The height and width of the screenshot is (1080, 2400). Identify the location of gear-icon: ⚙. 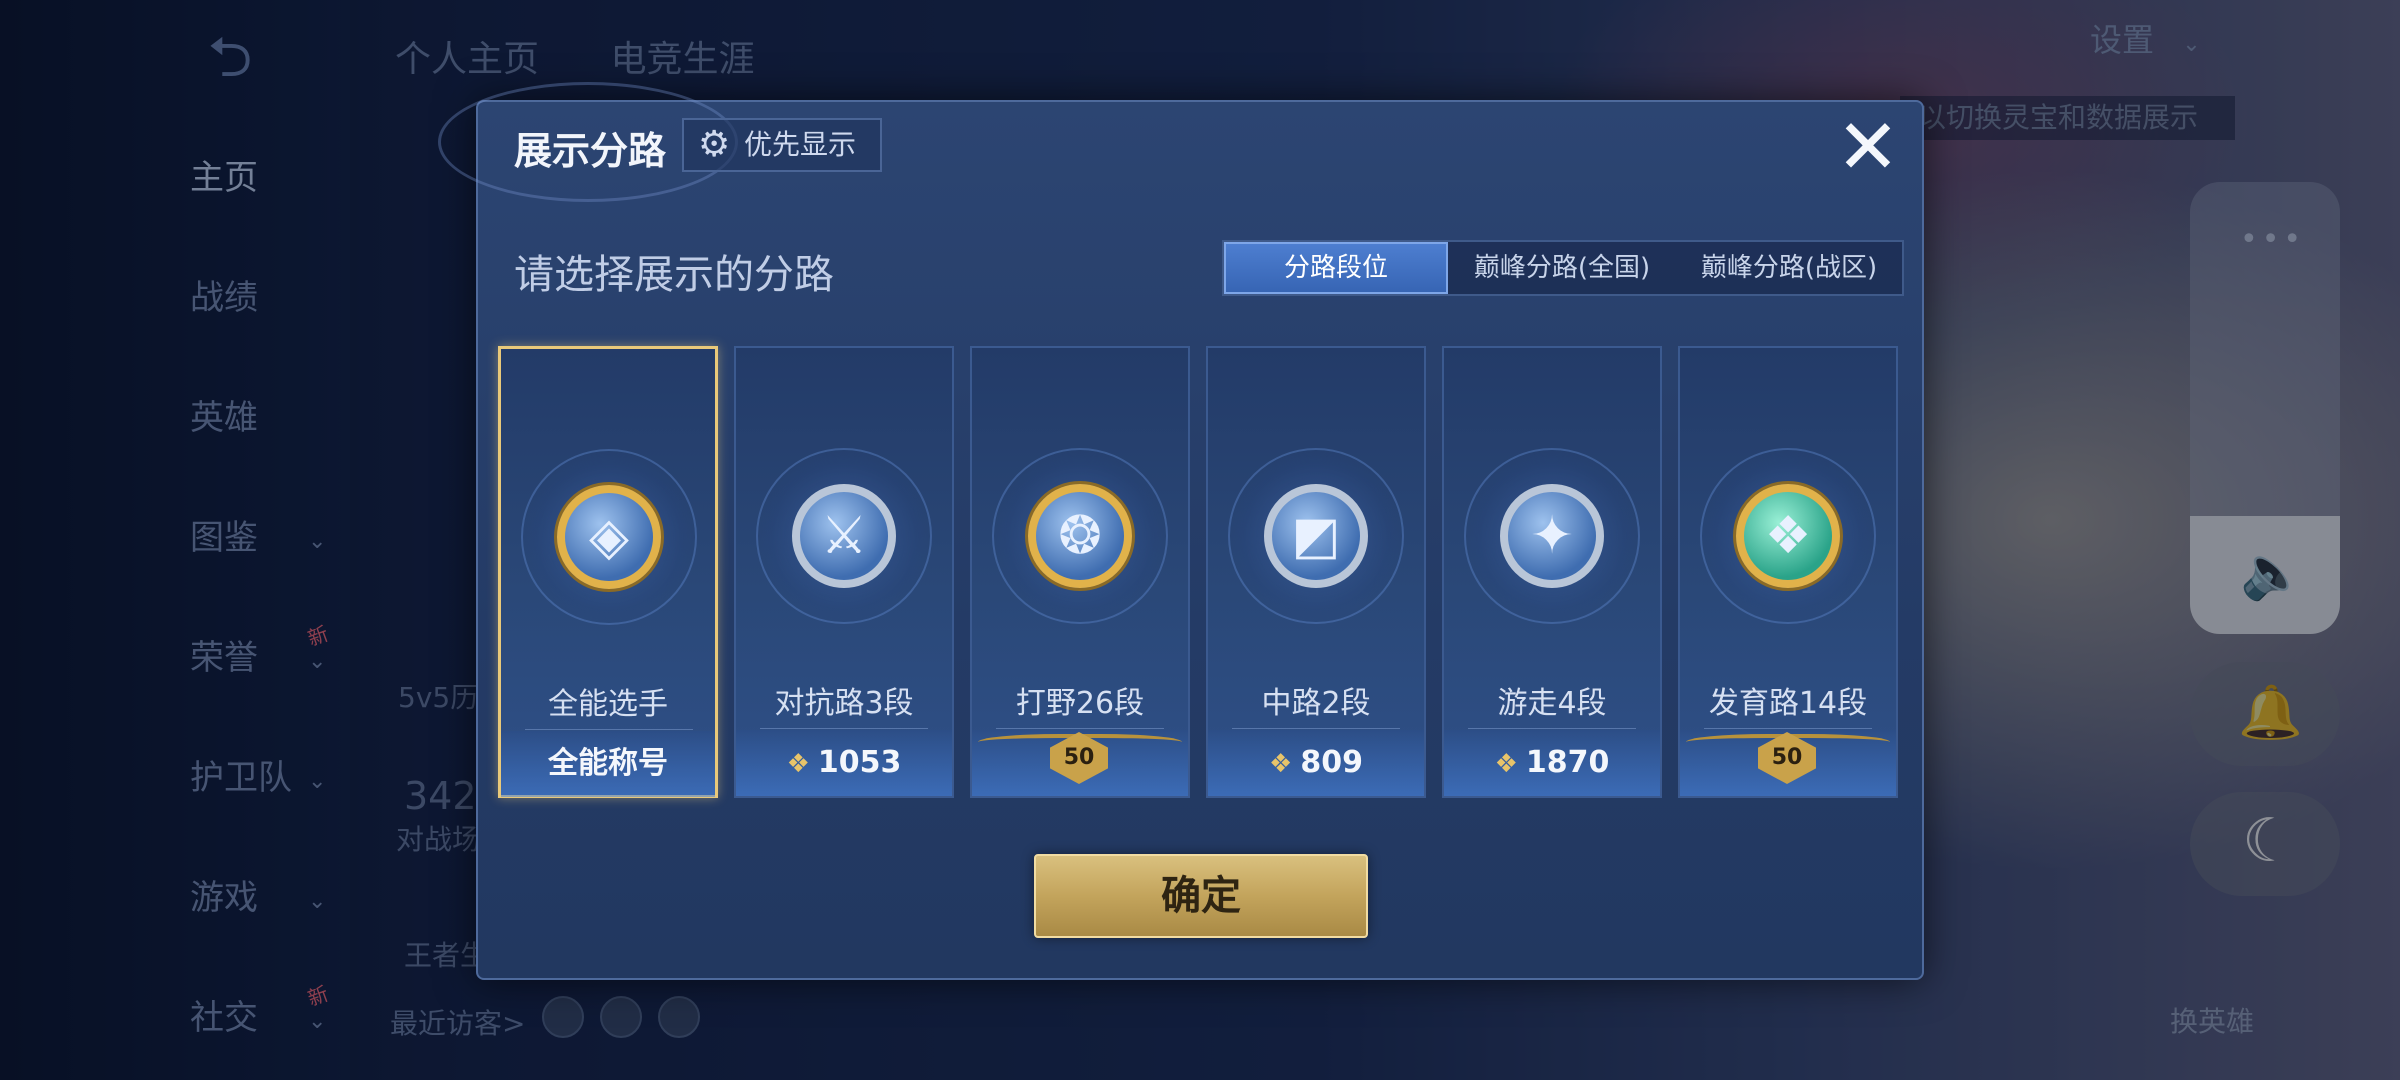
(714, 144).